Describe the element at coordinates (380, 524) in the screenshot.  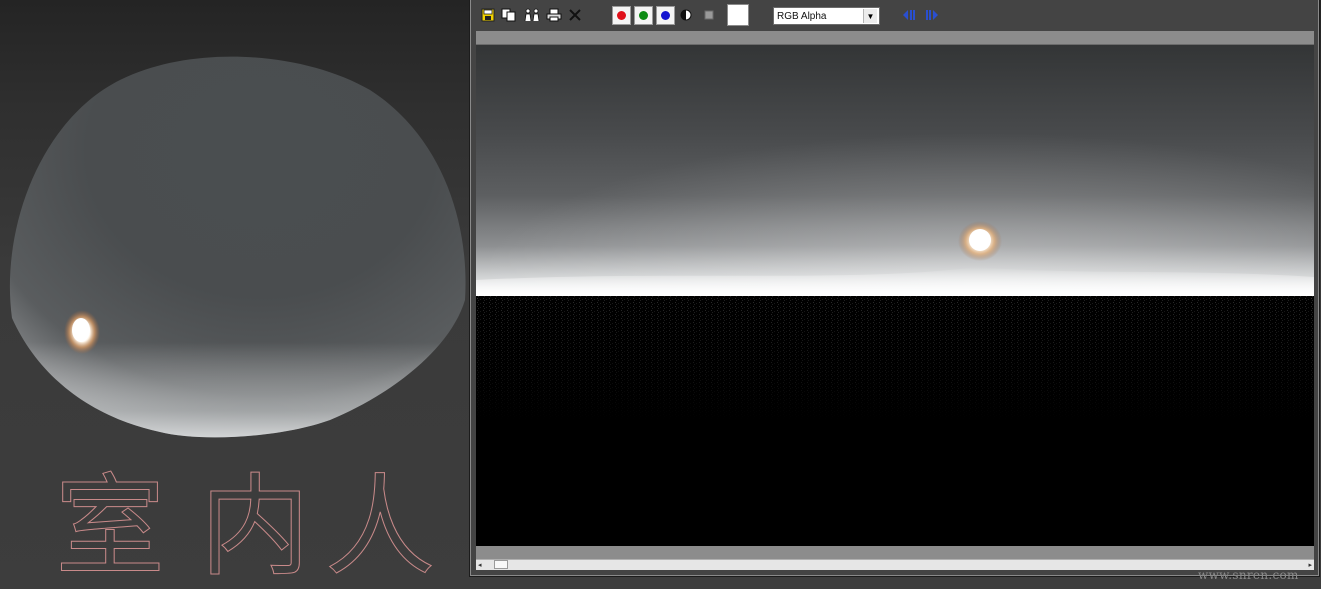
I see `watermark-char-3: 人` at that location.